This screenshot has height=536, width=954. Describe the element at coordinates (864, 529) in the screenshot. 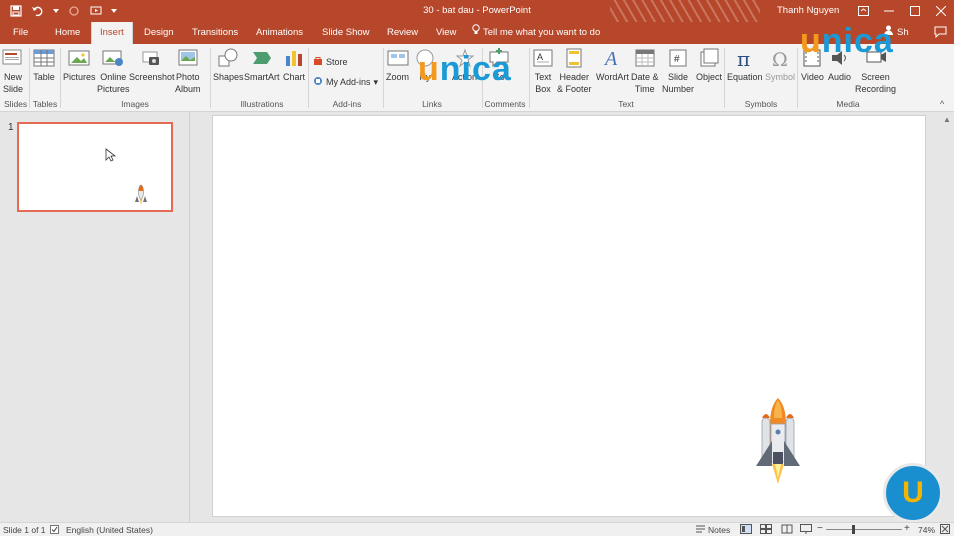

I see `zoom-slider` at that location.